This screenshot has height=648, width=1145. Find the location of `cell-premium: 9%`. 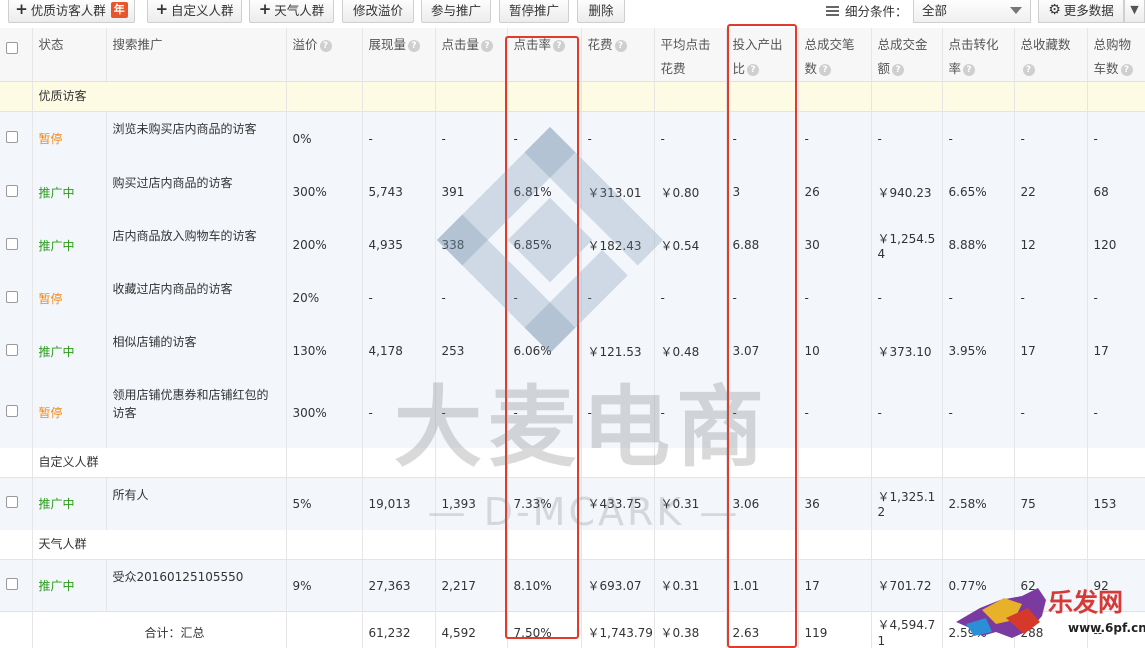

cell-premium: 9% is located at coordinates (324, 585).